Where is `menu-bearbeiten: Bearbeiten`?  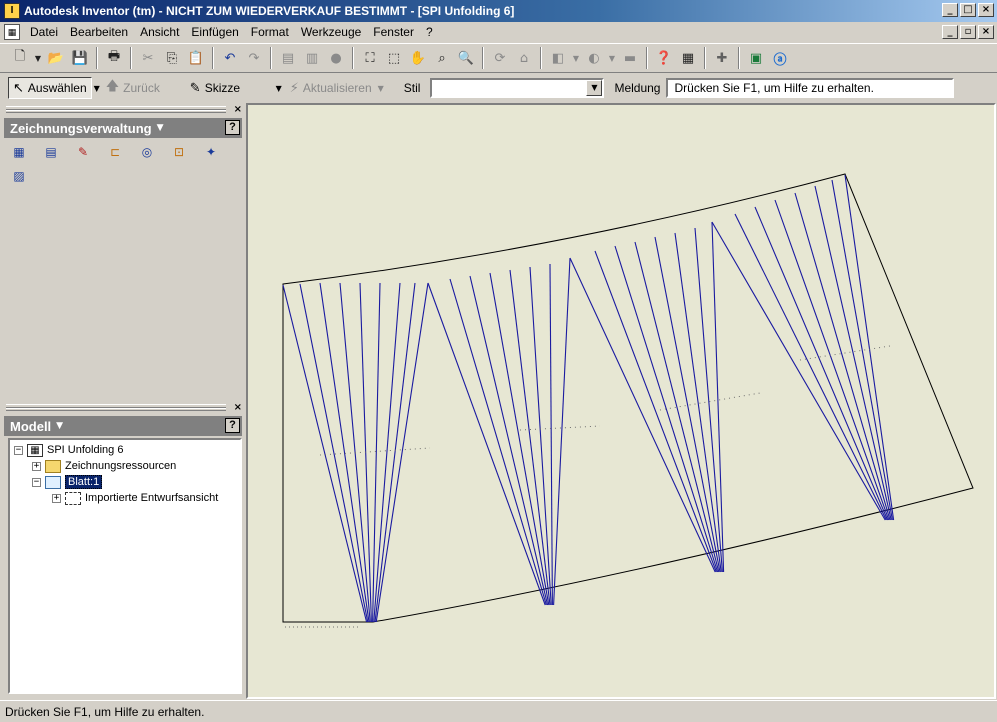 menu-bearbeiten: Bearbeiten is located at coordinates (99, 32).